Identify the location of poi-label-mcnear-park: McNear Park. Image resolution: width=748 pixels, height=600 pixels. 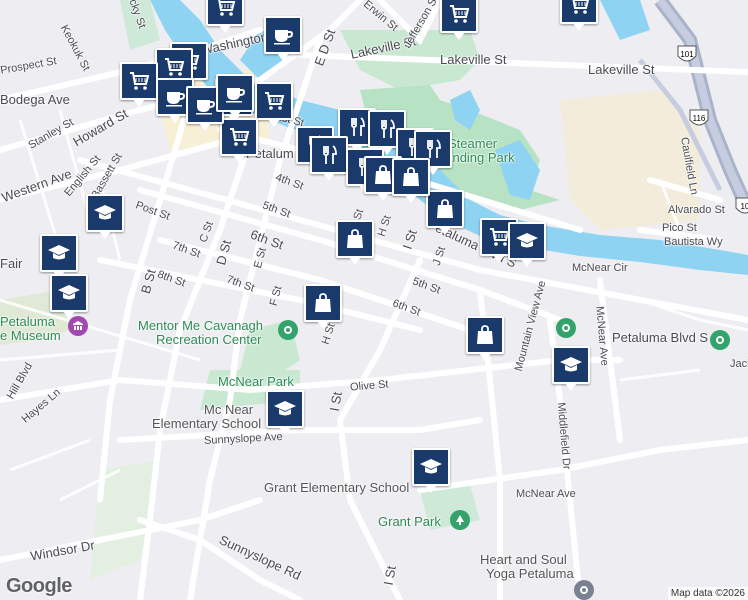
(256, 381).